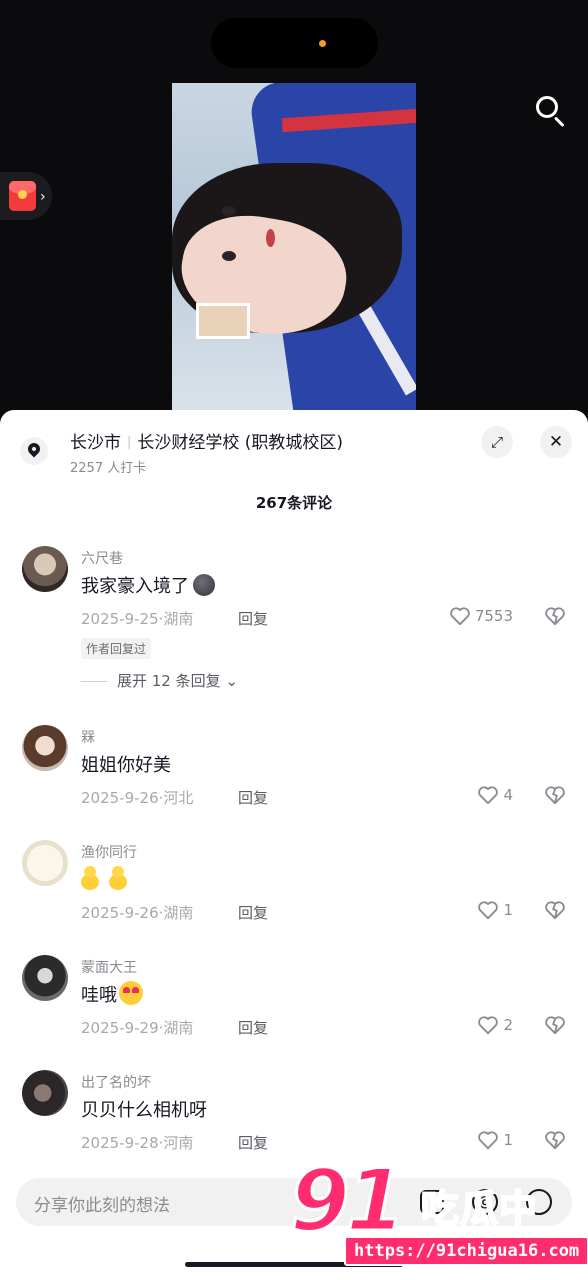 This screenshot has width=588, height=1280. Describe the element at coordinates (508, 795) in the screenshot. I see `like-count: 4` at that location.